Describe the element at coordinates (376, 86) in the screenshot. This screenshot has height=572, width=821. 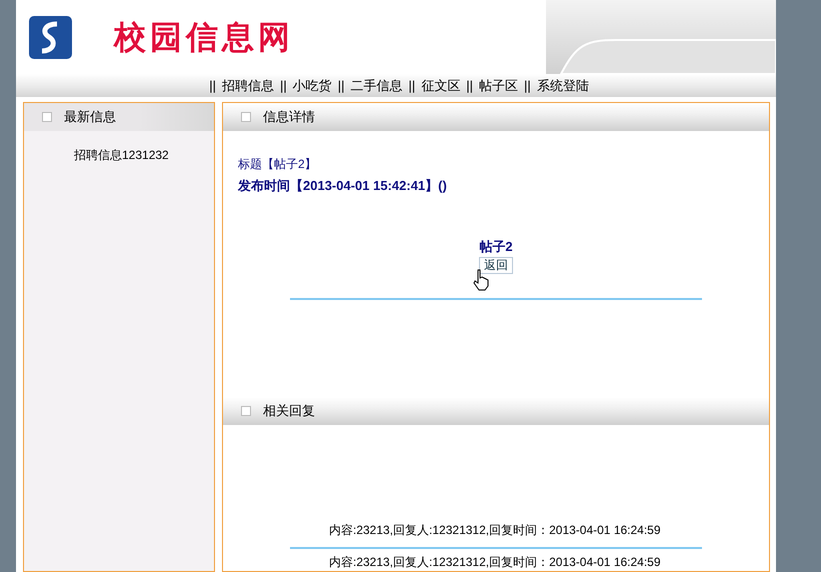
I see `nav-link: 二手信息` at that location.